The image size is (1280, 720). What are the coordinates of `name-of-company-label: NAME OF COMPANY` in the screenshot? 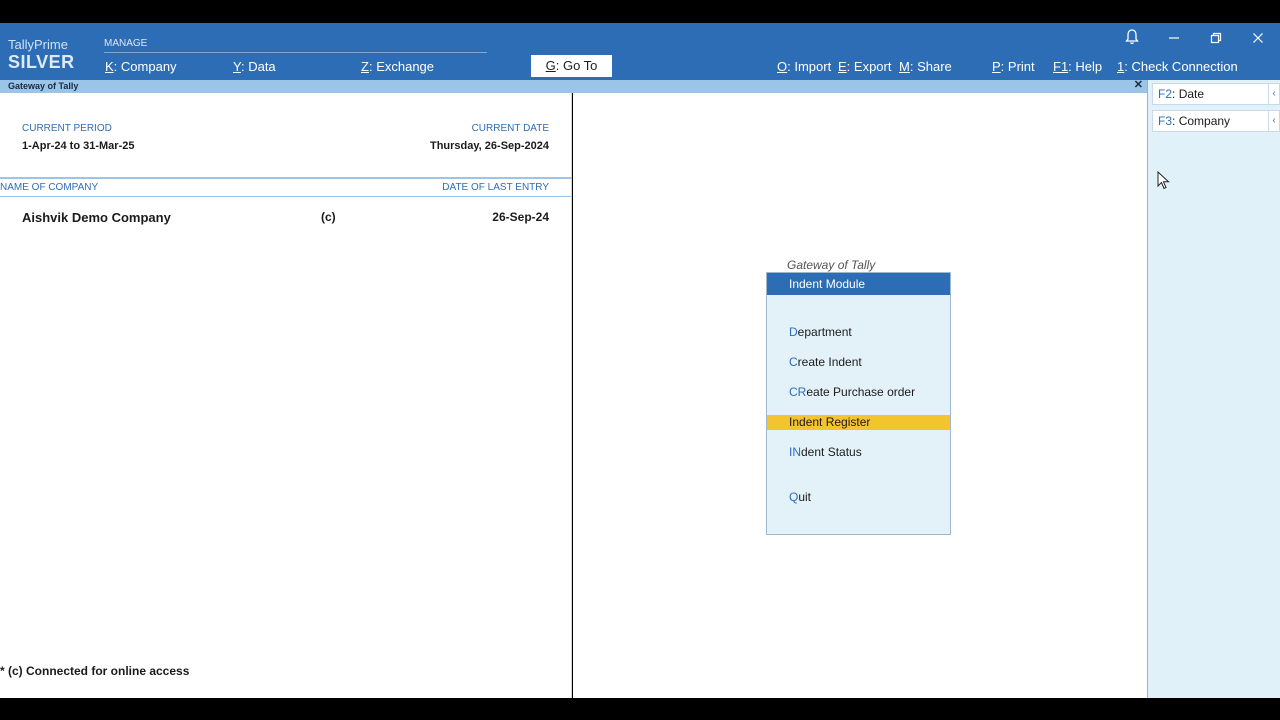 It's located at (49, 187).